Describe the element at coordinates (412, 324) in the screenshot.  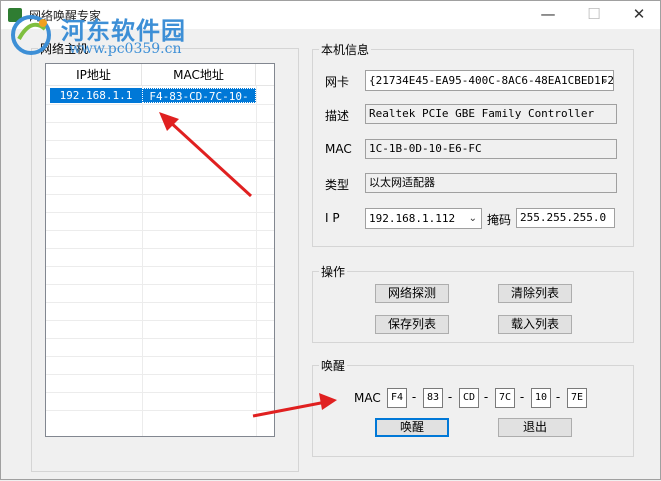
I see `save-list-button: 保存列表` at that location.